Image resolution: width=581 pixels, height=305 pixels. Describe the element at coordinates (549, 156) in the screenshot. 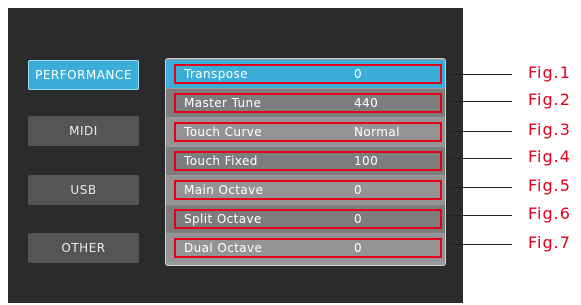

I see `fig-label-4: Fig.4` at that location.